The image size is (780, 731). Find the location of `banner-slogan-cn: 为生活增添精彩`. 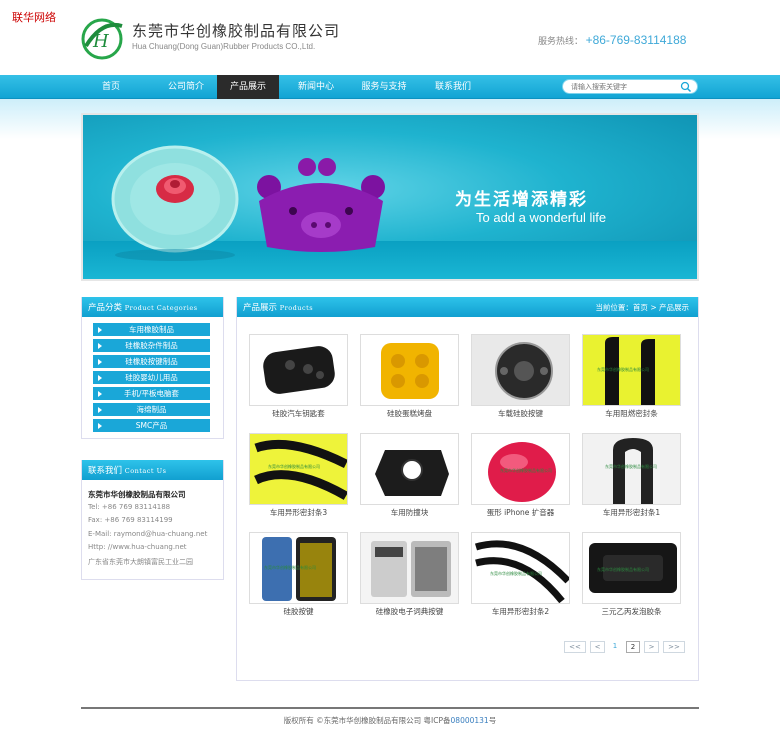

banner-slogan-cn: 为生活增添精彩 is located at coordinates (521, 200).